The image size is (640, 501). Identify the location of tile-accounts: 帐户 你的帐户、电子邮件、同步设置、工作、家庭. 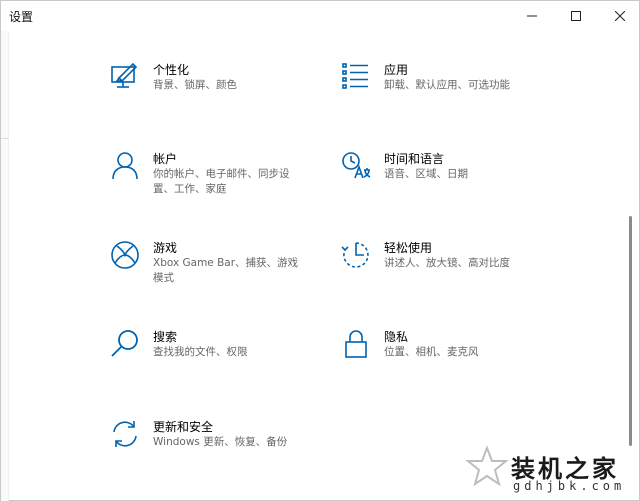
(224, 182).